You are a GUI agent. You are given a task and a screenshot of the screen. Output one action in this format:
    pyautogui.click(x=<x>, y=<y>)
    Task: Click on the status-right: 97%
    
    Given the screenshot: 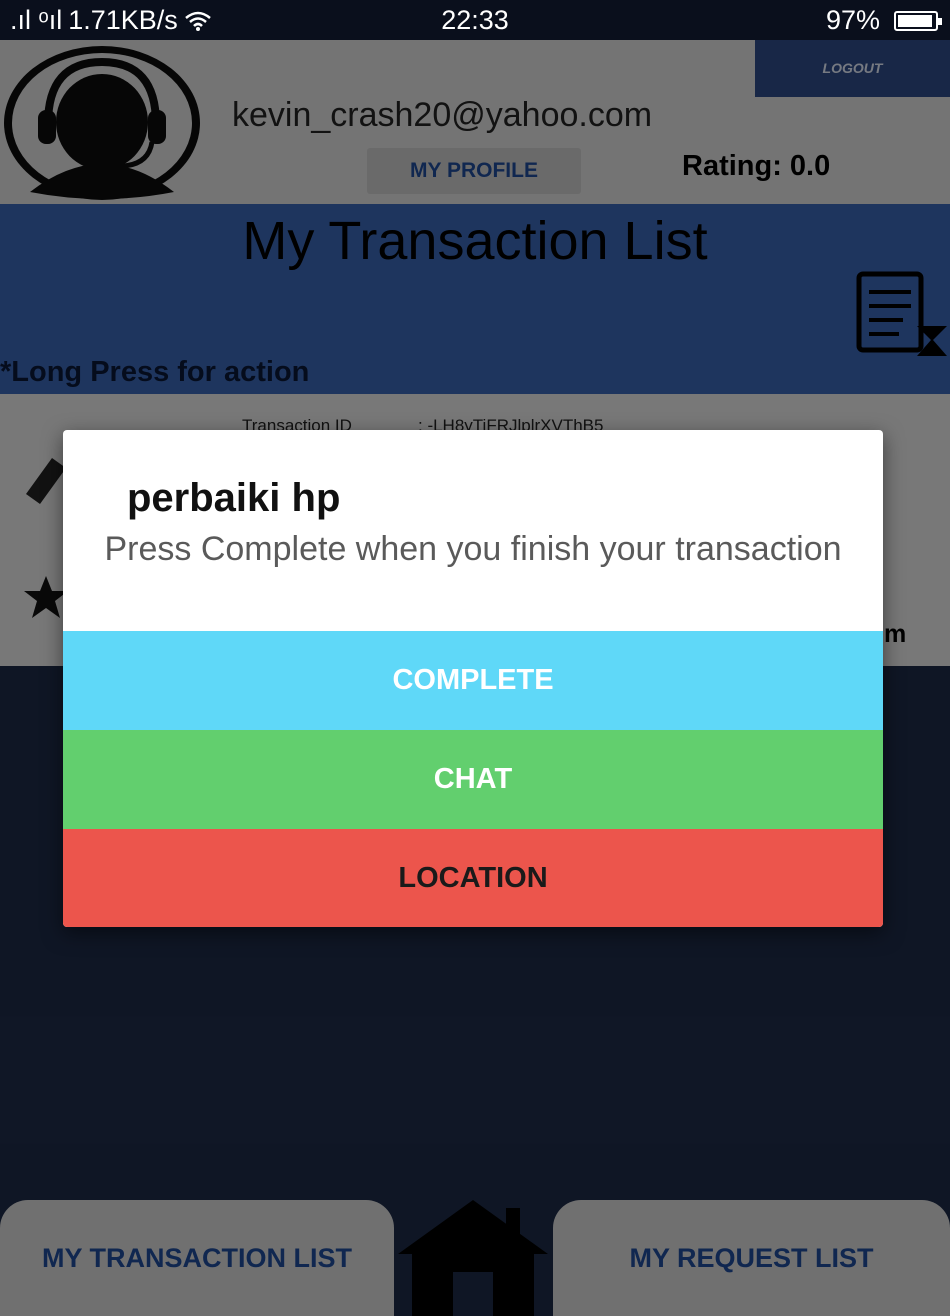 What is the action you would take?
    pyautogui.click(x=883, y=20)
    